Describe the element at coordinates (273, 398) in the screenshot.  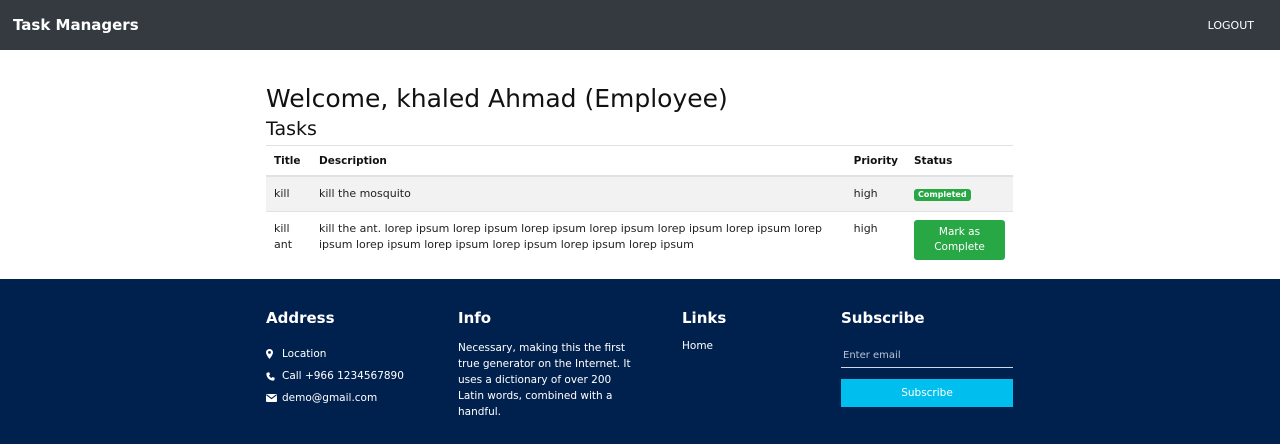
I see `envelope-icon` at that location.